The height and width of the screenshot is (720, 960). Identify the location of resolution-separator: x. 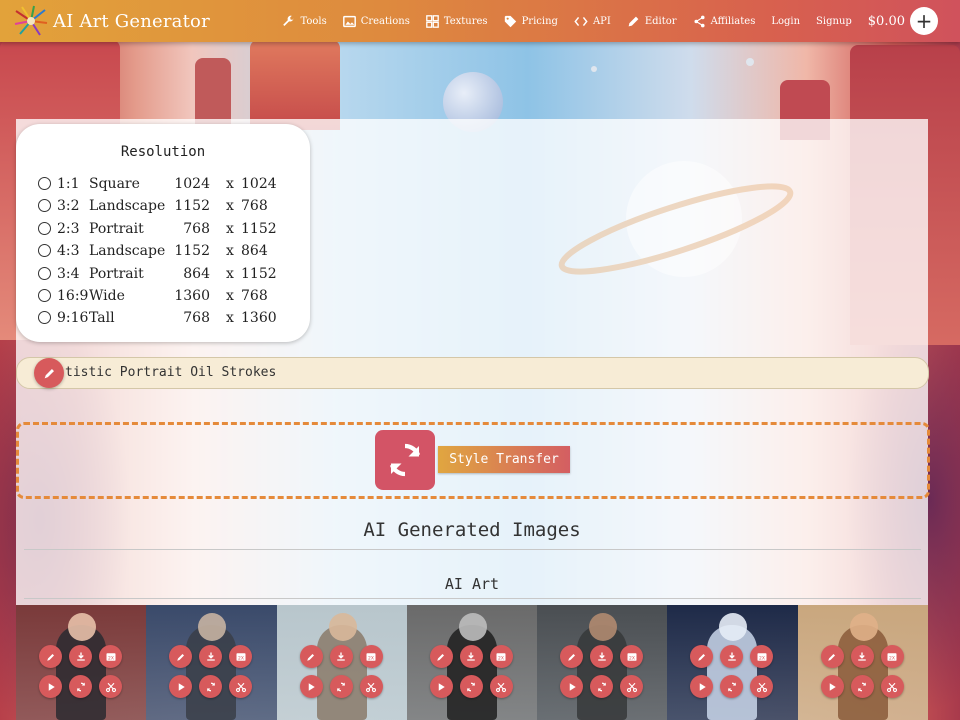
(230, 184).